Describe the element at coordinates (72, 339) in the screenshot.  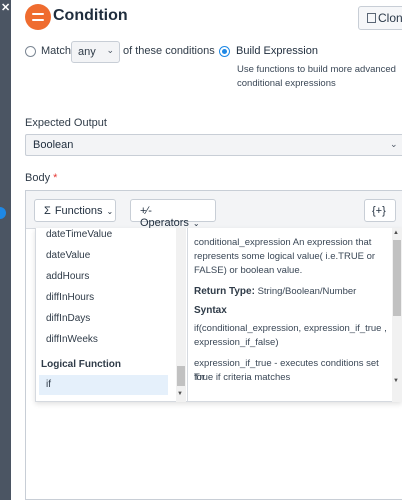
I see `function-item-diffinweeks: diffInWeeks` at that location.